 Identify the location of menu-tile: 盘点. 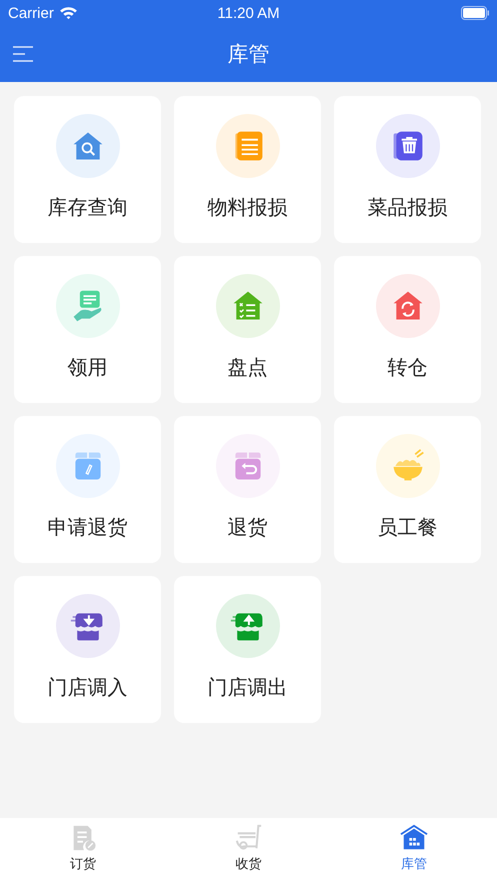
(247, 329).